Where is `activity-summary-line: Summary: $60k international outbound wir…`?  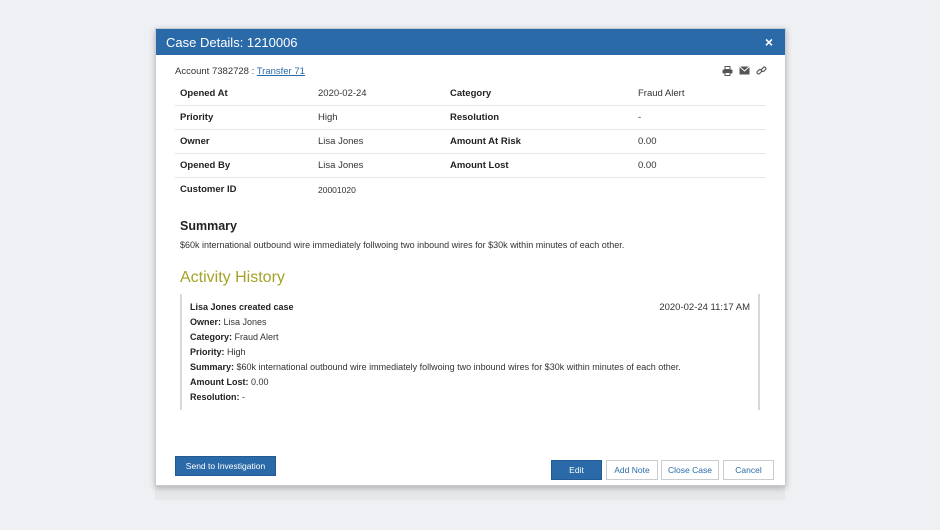
activity-summary-line: Summary: $60k international outbound wir… is located at coordinates (435, 367).